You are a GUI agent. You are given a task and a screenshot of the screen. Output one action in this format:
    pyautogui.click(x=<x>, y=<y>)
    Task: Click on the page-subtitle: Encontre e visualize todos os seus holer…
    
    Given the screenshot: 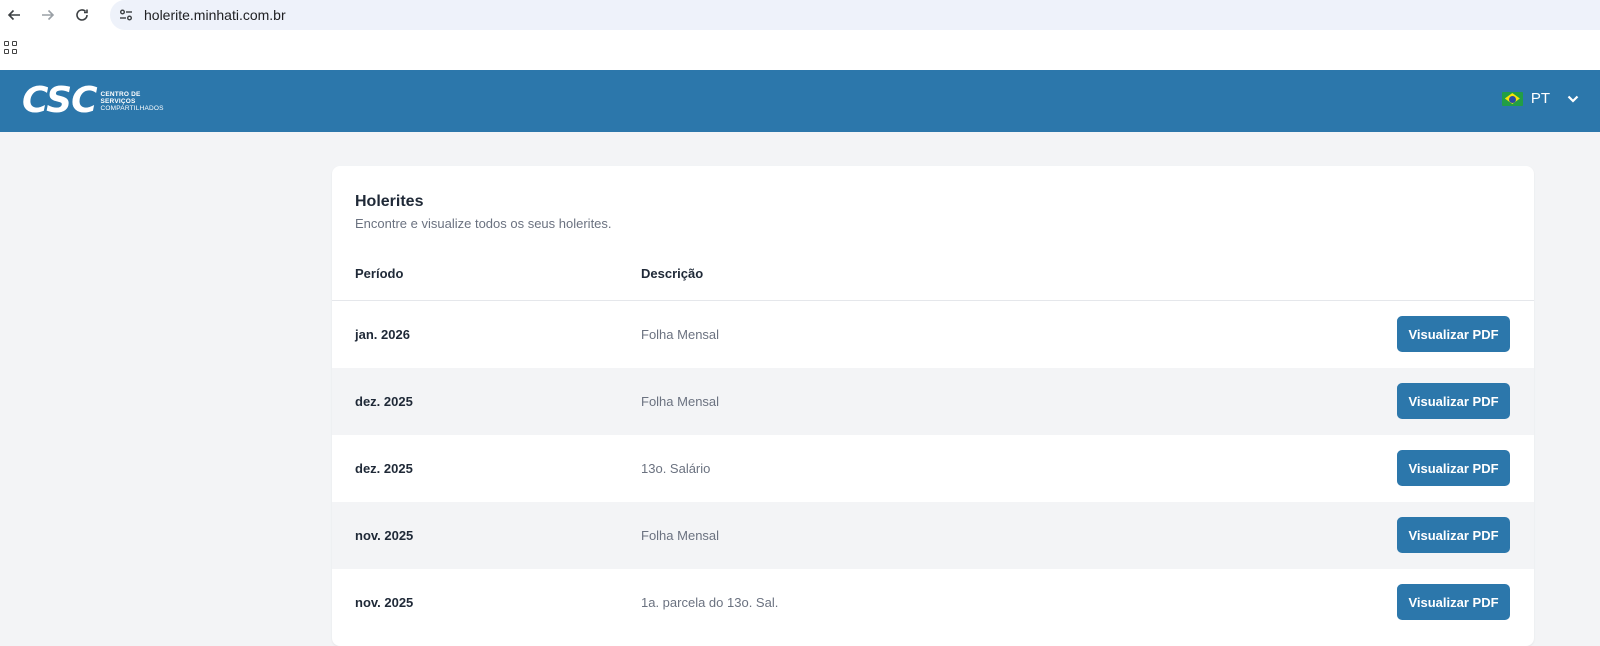 What is the action you would take?
    pyautogui.click(x=483, y=223)
    